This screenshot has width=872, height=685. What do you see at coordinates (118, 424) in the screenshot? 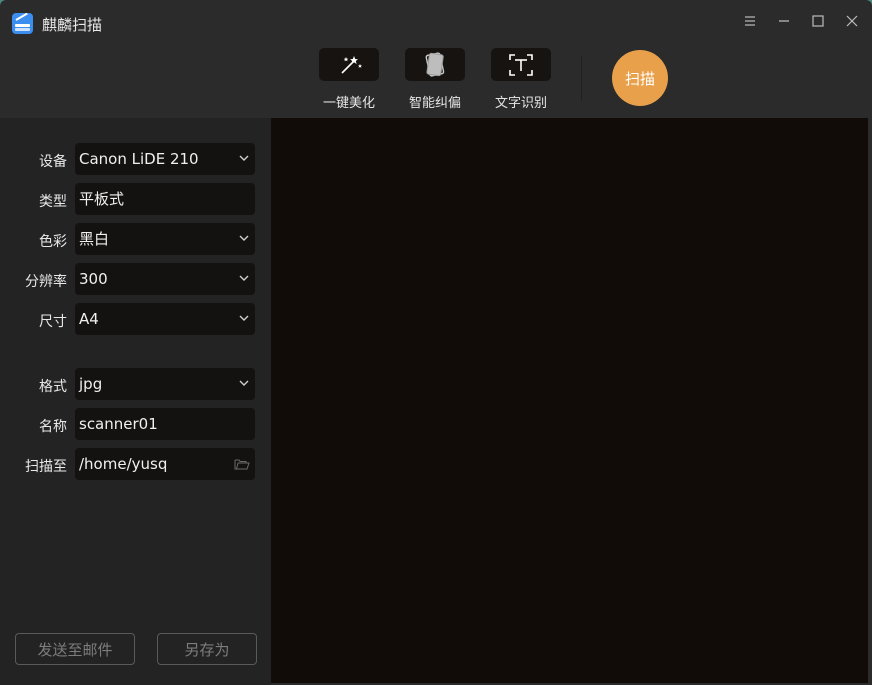
I see `name-value: scanner01` at bounding box center [118, 424].